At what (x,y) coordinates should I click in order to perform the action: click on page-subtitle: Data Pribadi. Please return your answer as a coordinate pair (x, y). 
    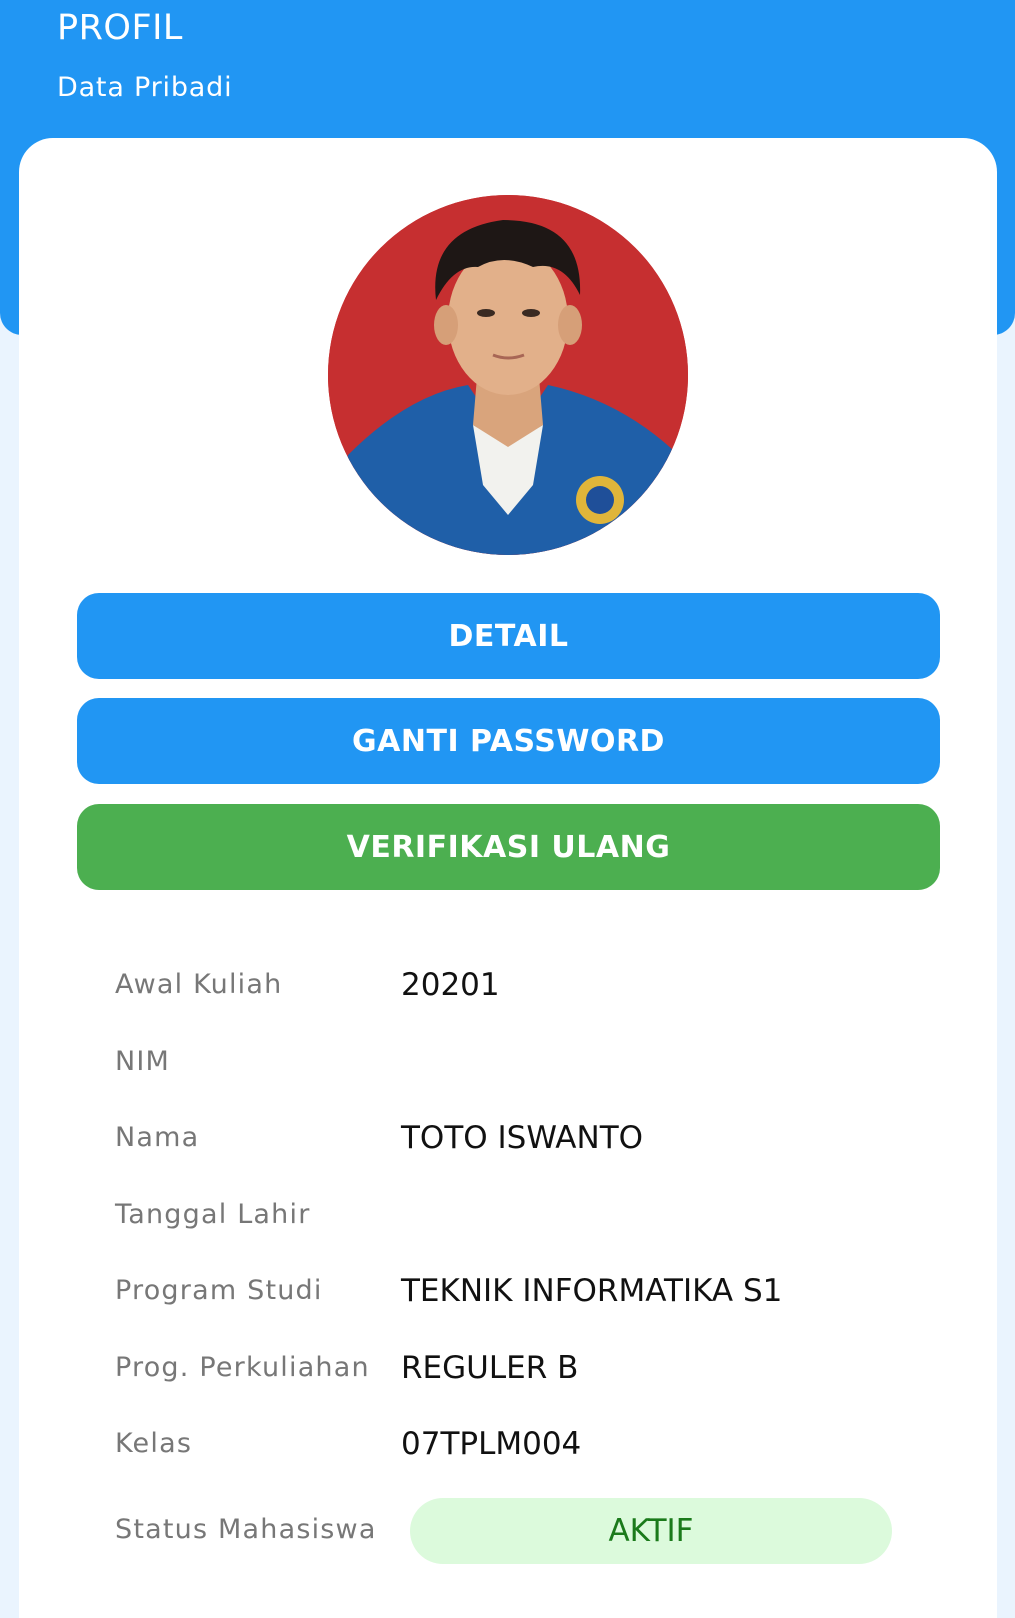
    Looking at the image, I should click on (145, 87).